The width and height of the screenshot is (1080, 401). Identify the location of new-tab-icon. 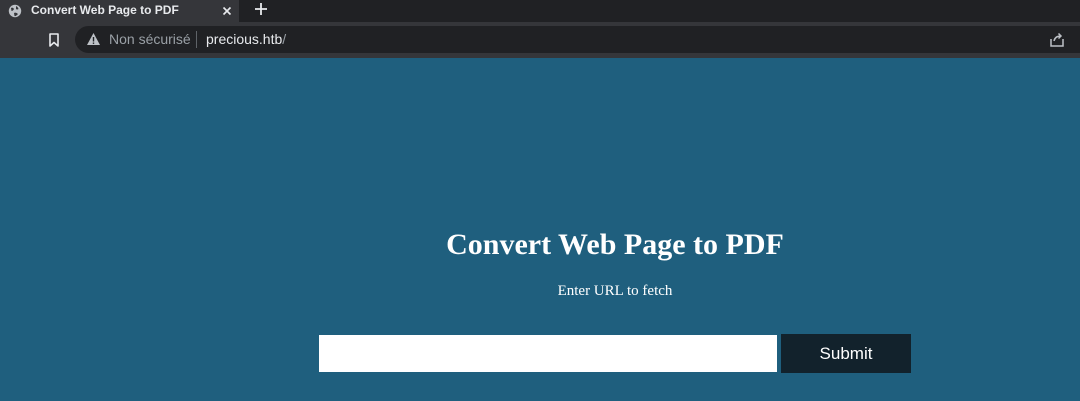
(261, 9).